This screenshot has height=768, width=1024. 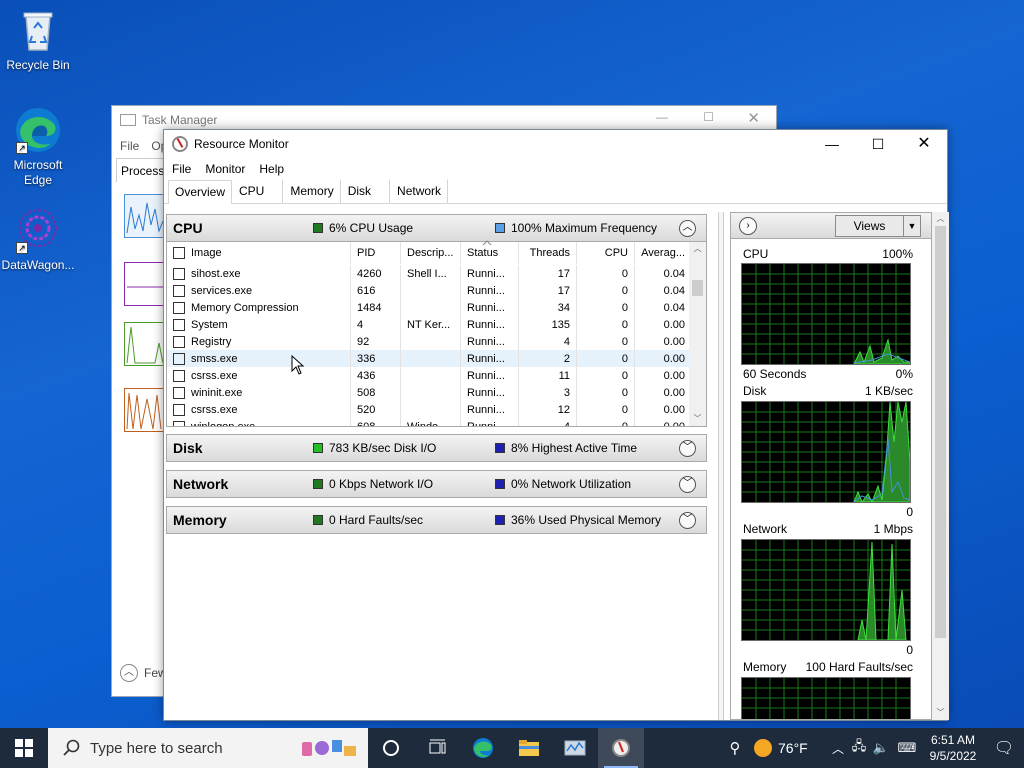 I want to click on tab-network: Network, so click(x=419, y=191).